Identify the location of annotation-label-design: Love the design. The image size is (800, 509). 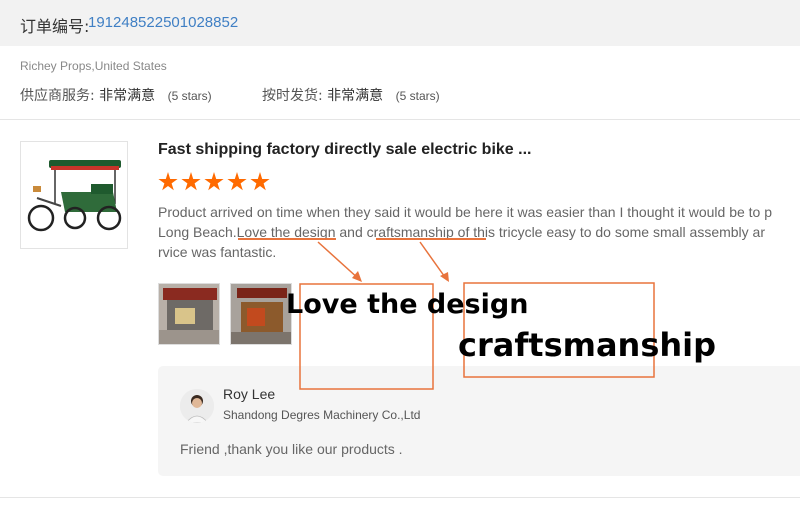
(407, 304).